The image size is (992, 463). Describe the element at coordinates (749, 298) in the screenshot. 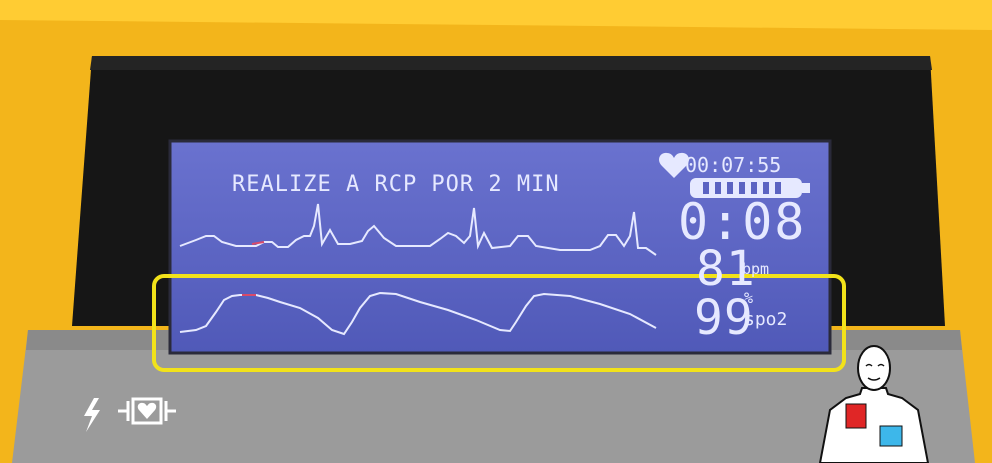

I see `spo2-percent-sign: %` at that location.